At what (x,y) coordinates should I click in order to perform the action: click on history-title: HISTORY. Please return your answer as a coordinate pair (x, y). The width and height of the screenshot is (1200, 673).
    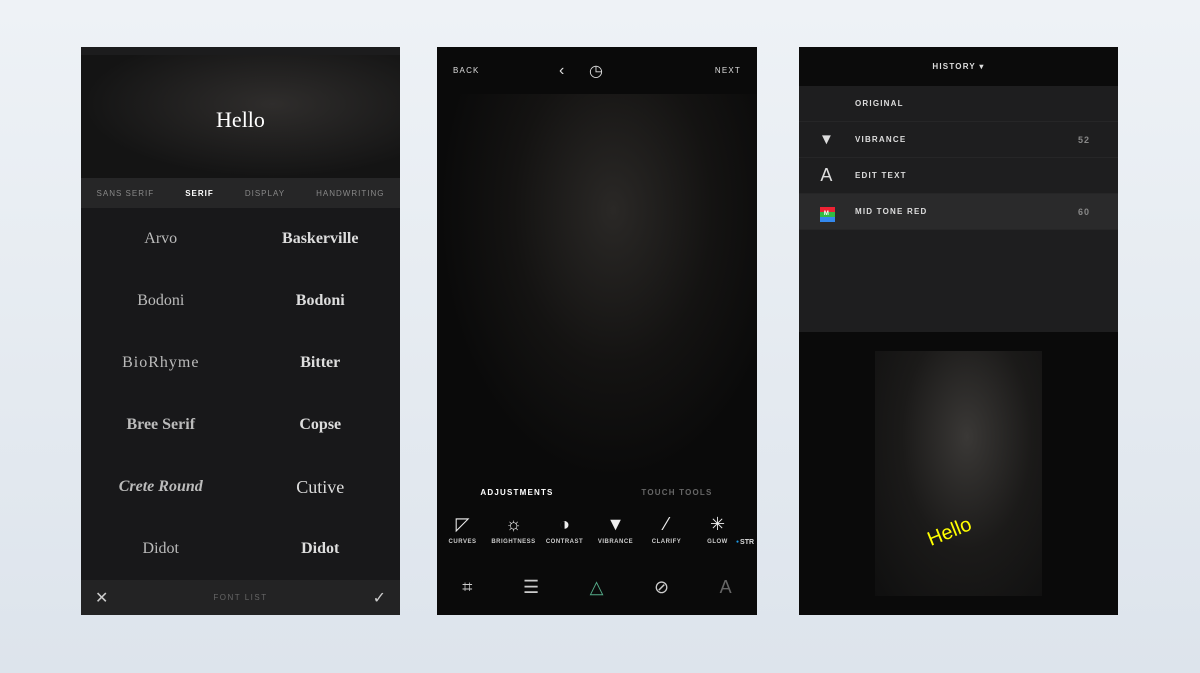
    Looking at the image, I should click on (954, 66).